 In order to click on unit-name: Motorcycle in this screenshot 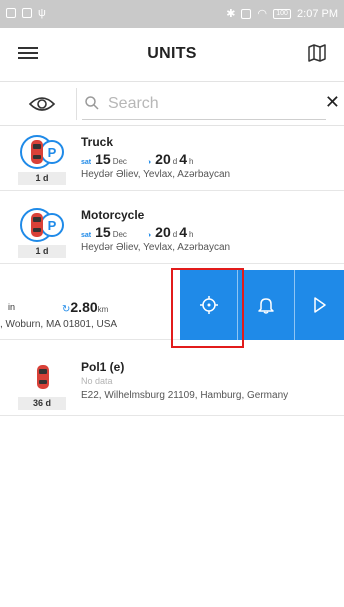, I will do `click(113, 215)`.